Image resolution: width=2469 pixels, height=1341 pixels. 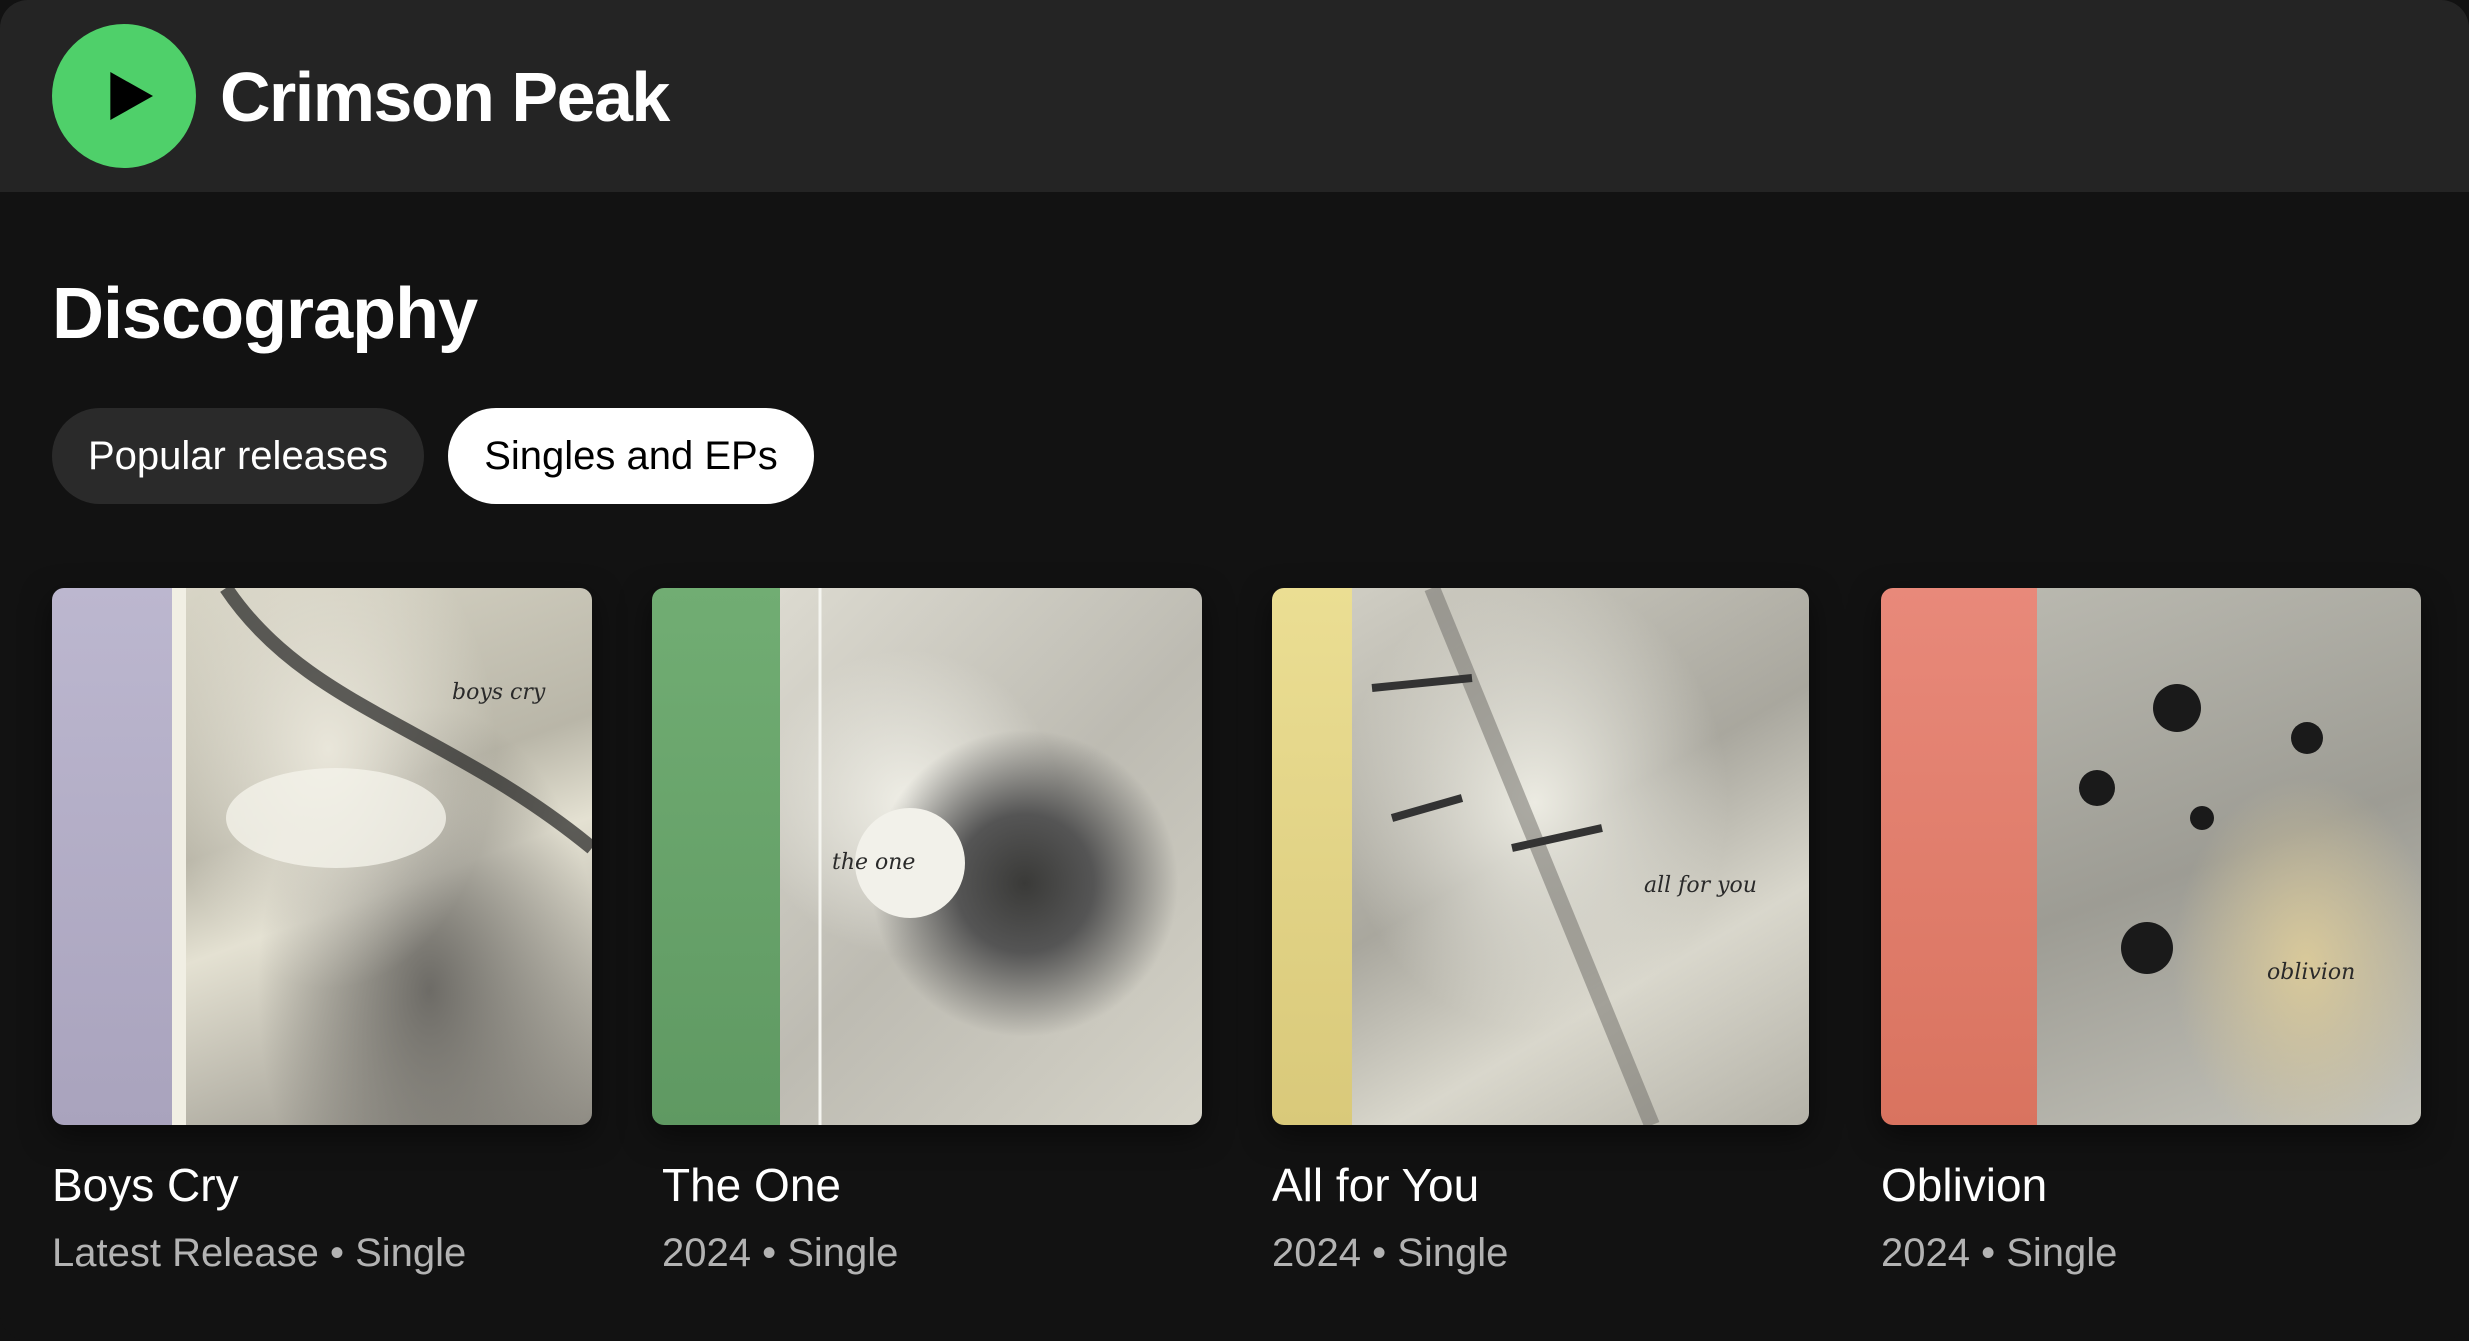 I want to click on chip-popular-releases: Popular releases, so click(x=238, y=456).